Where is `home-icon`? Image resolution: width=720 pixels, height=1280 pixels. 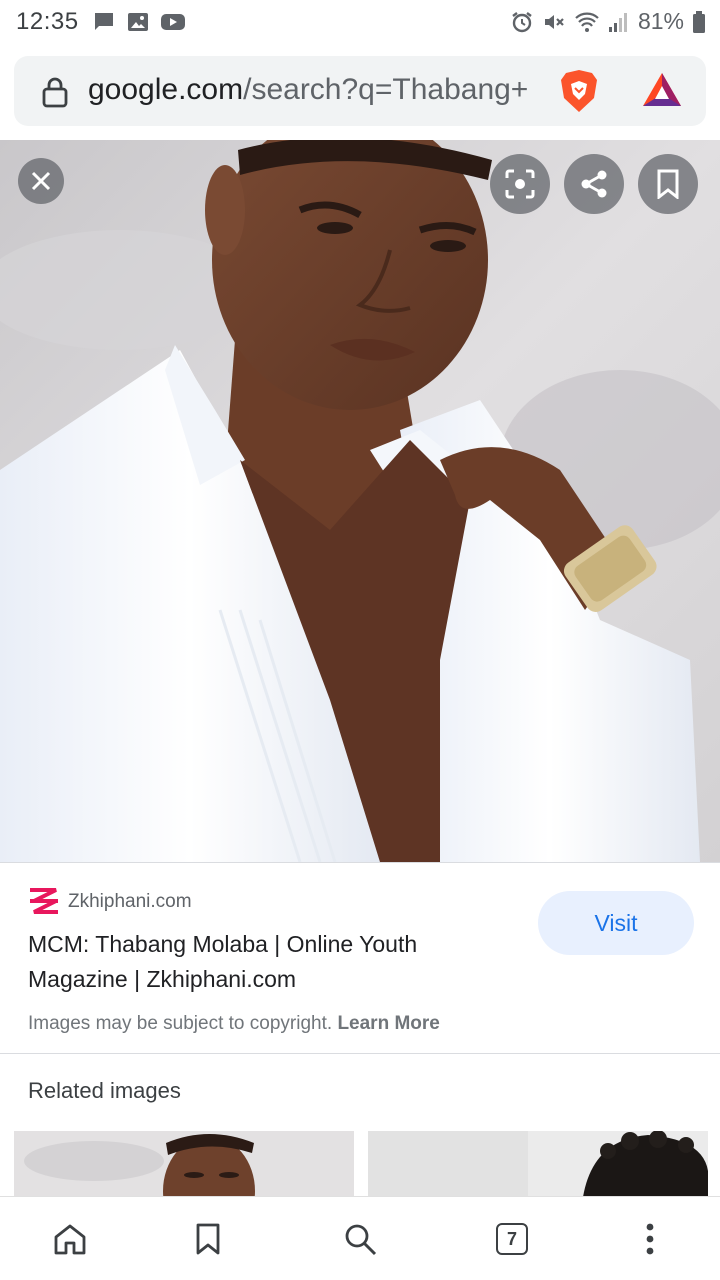 home-icon is located at coordinates (70, 1239).